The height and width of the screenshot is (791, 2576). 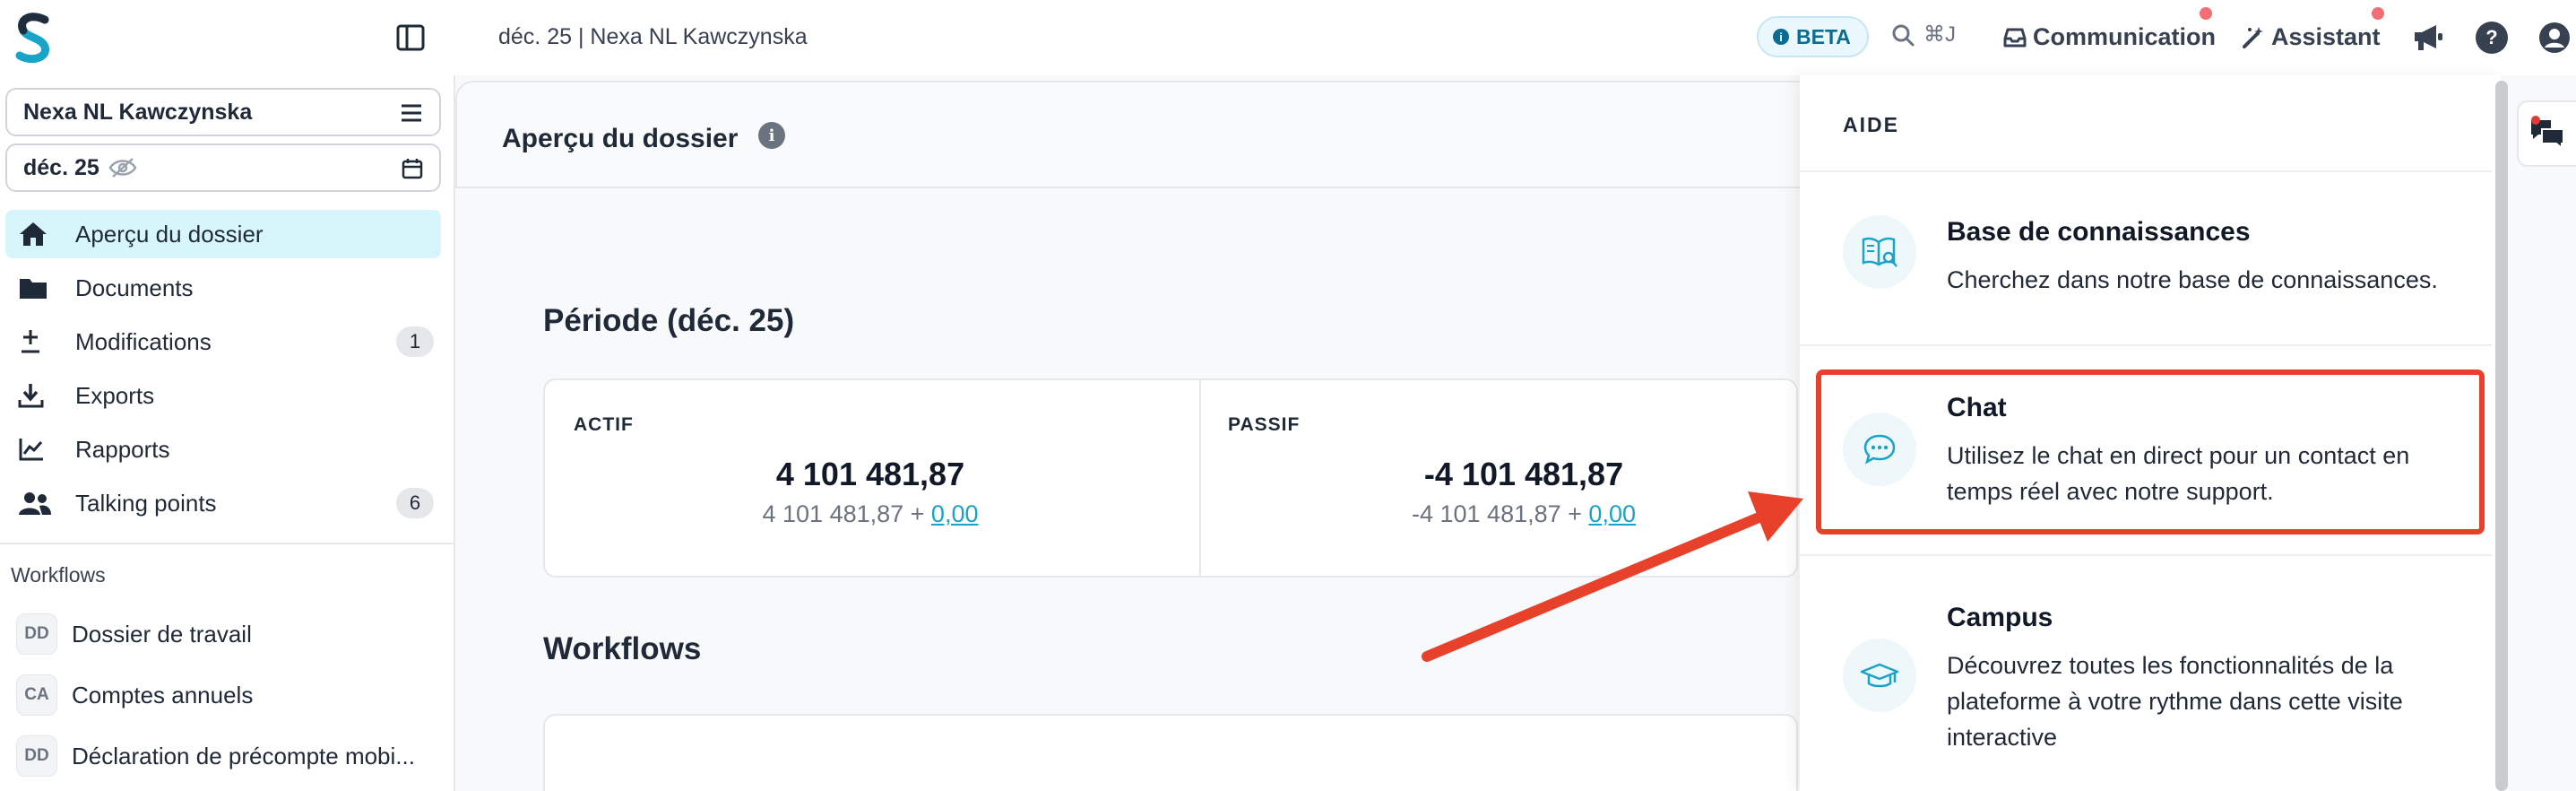 What do you see at coordinates (1903, 35) in the screenshot?
I see `search-icon` at bounding box center [1903, 35].